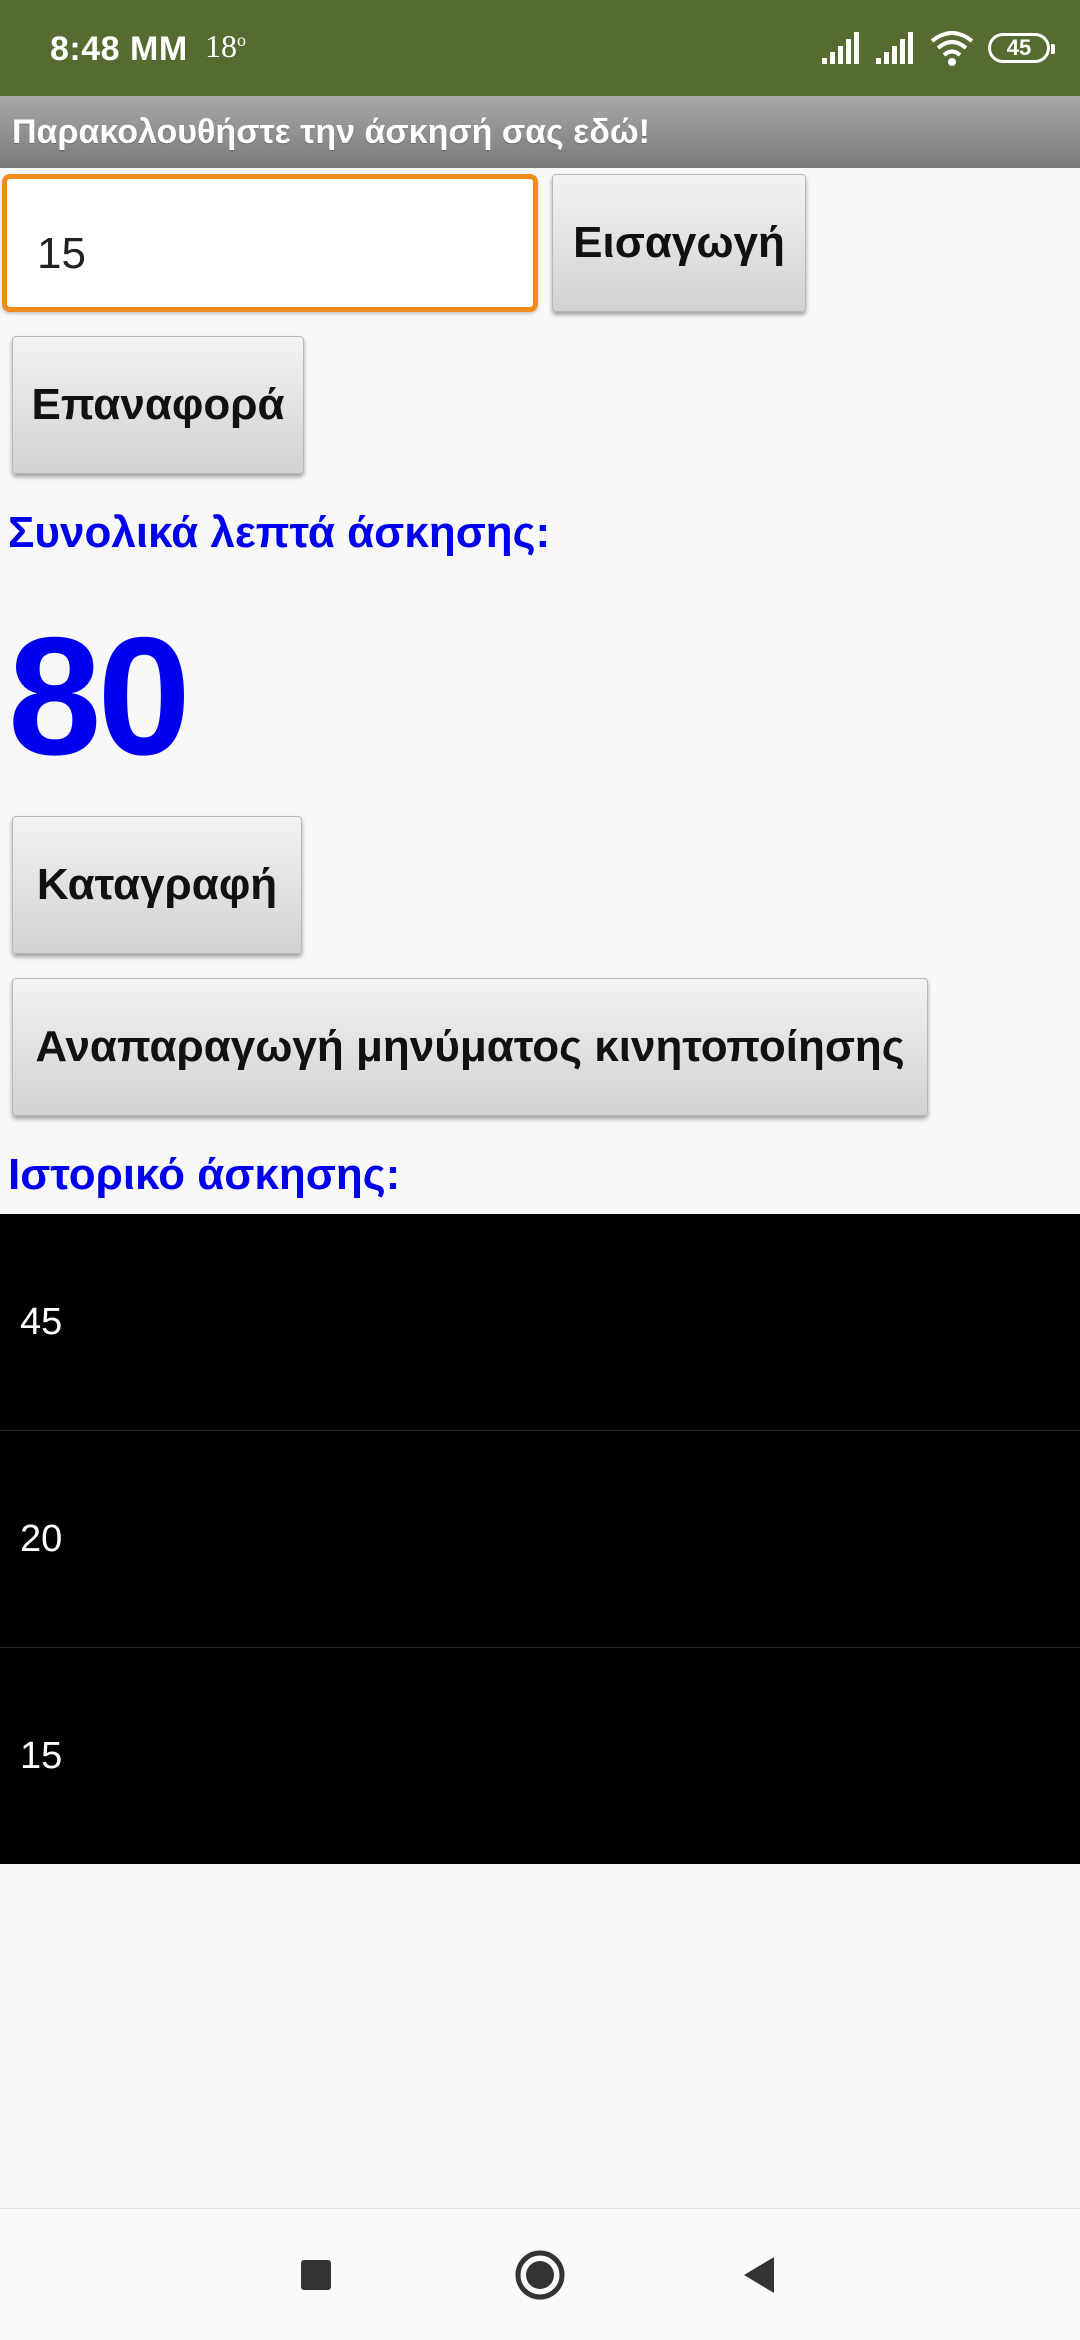  Describe the element at coordinates (952, 48) in the screenshot. I see `wifi-icon` at that location.